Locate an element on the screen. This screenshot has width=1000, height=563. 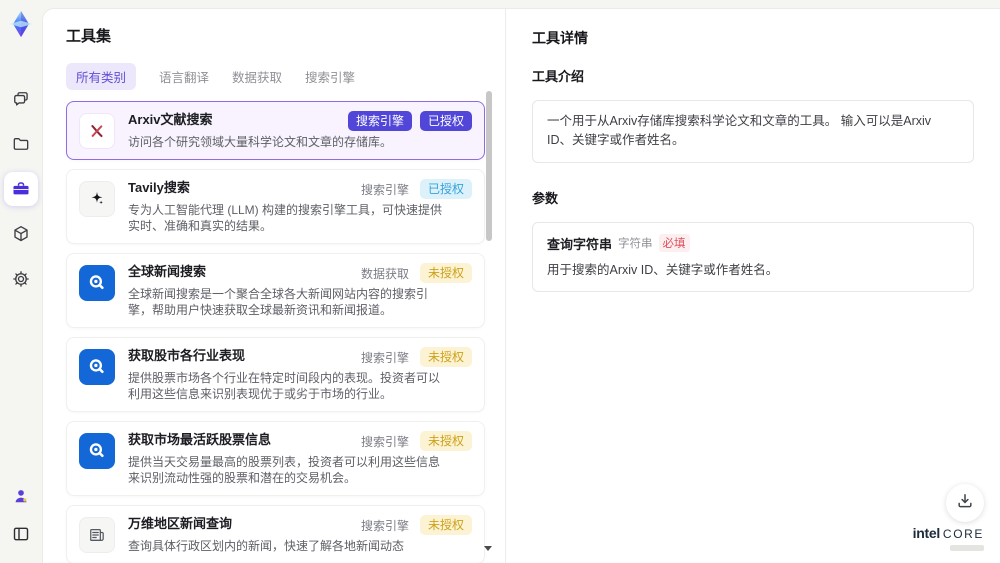
tool-description: 访问各个研究领域大量科学论文和文章的存储库。 is located at coordinates (260, 142).